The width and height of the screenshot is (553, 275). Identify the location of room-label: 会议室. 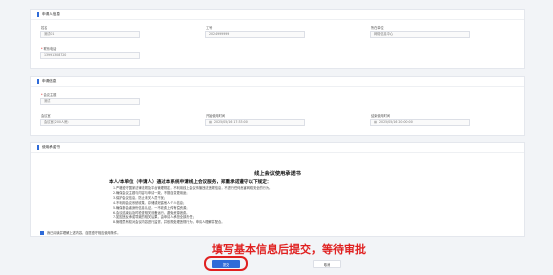
(46, 116).